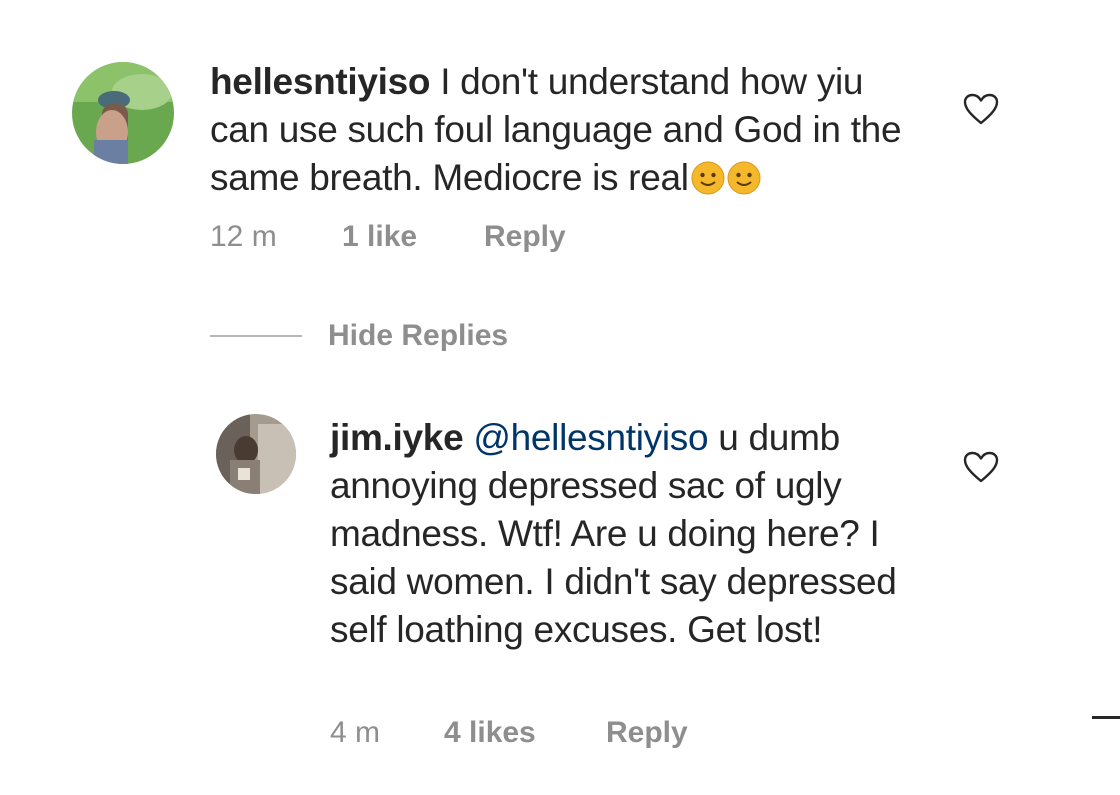 The width and height of the screenshot is (1120, 795). Describe the element at coordinates (590, 437) in the screenshot. I see `mention-link: @hellesntiyiso` at that location.